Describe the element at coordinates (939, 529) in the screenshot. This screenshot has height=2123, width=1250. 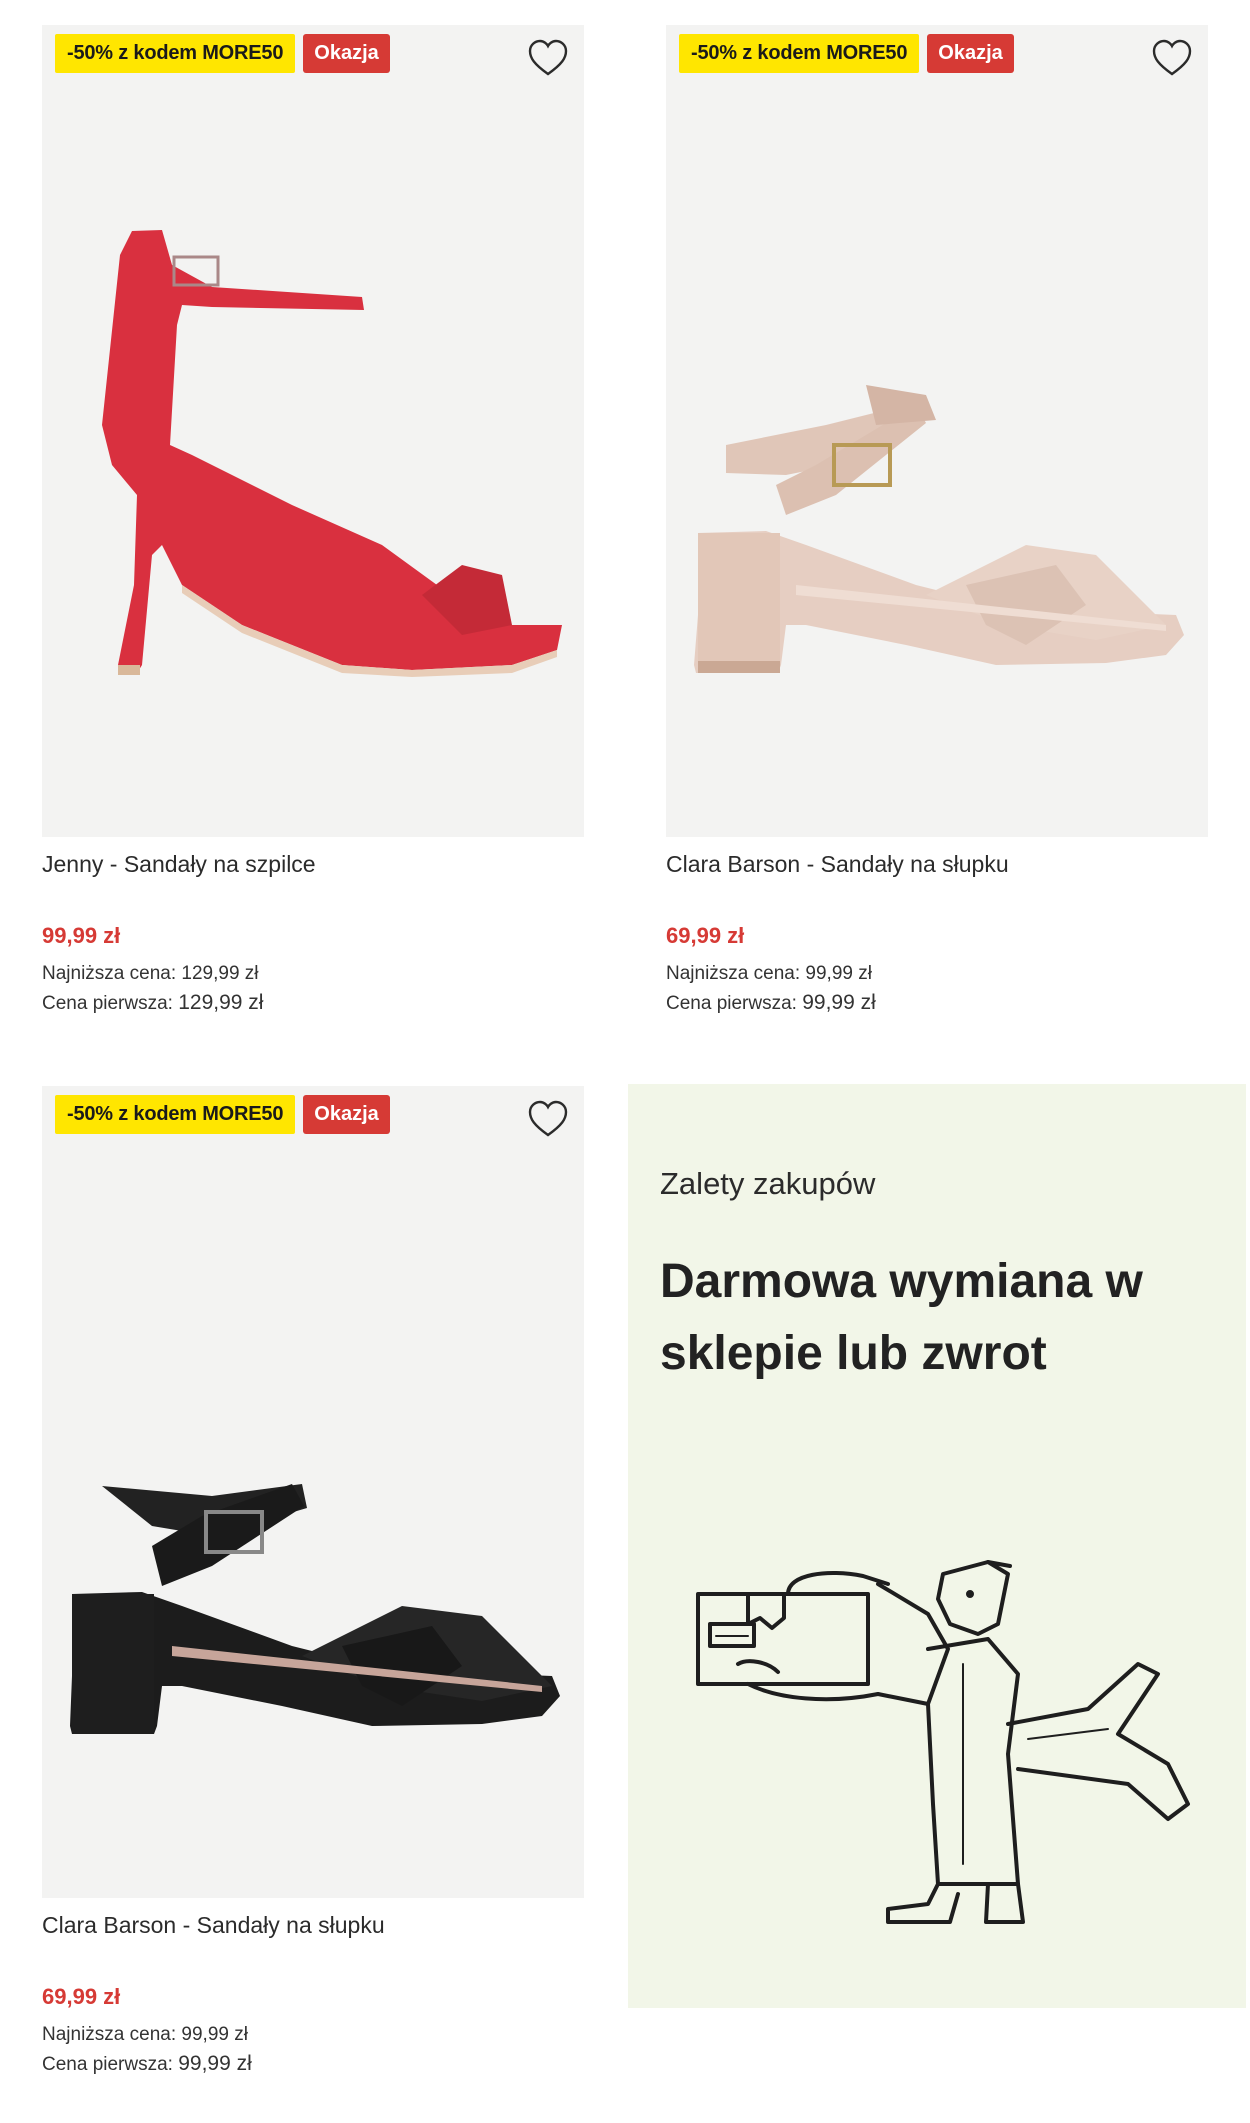
I see `beige-block-heel-sandal-image` at that location.